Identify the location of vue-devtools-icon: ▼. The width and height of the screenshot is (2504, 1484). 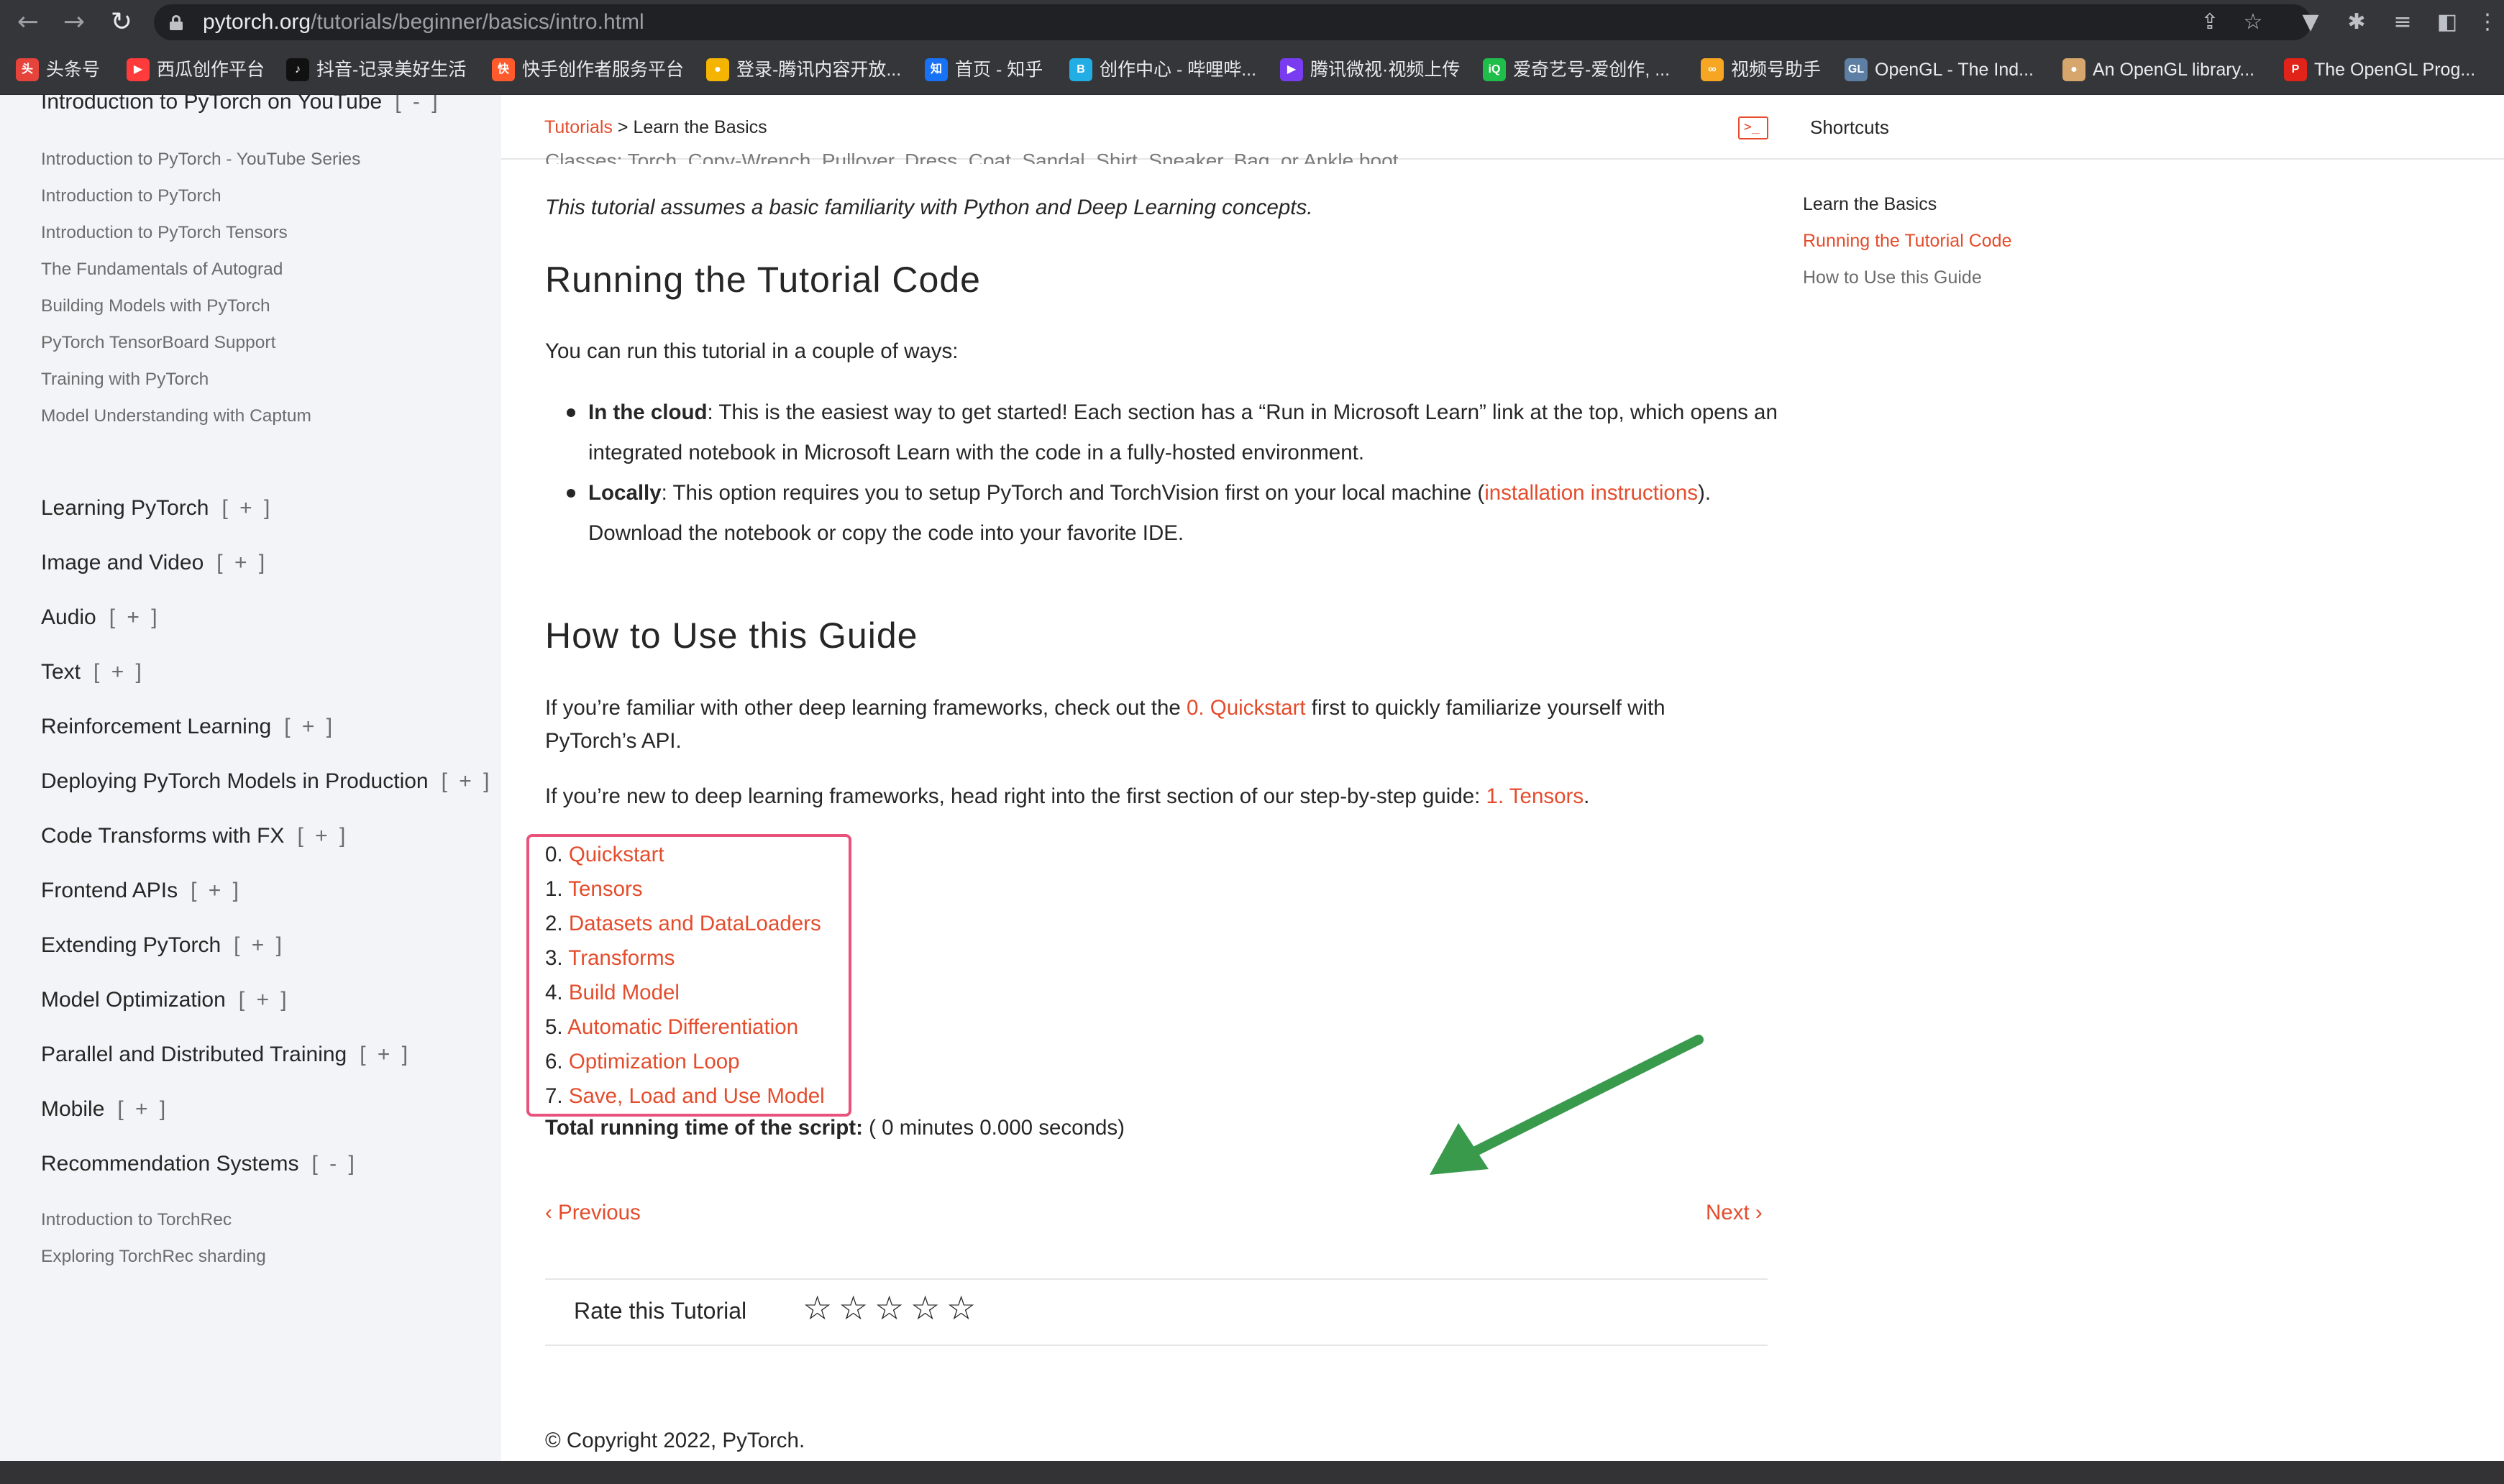
(2310, 22).